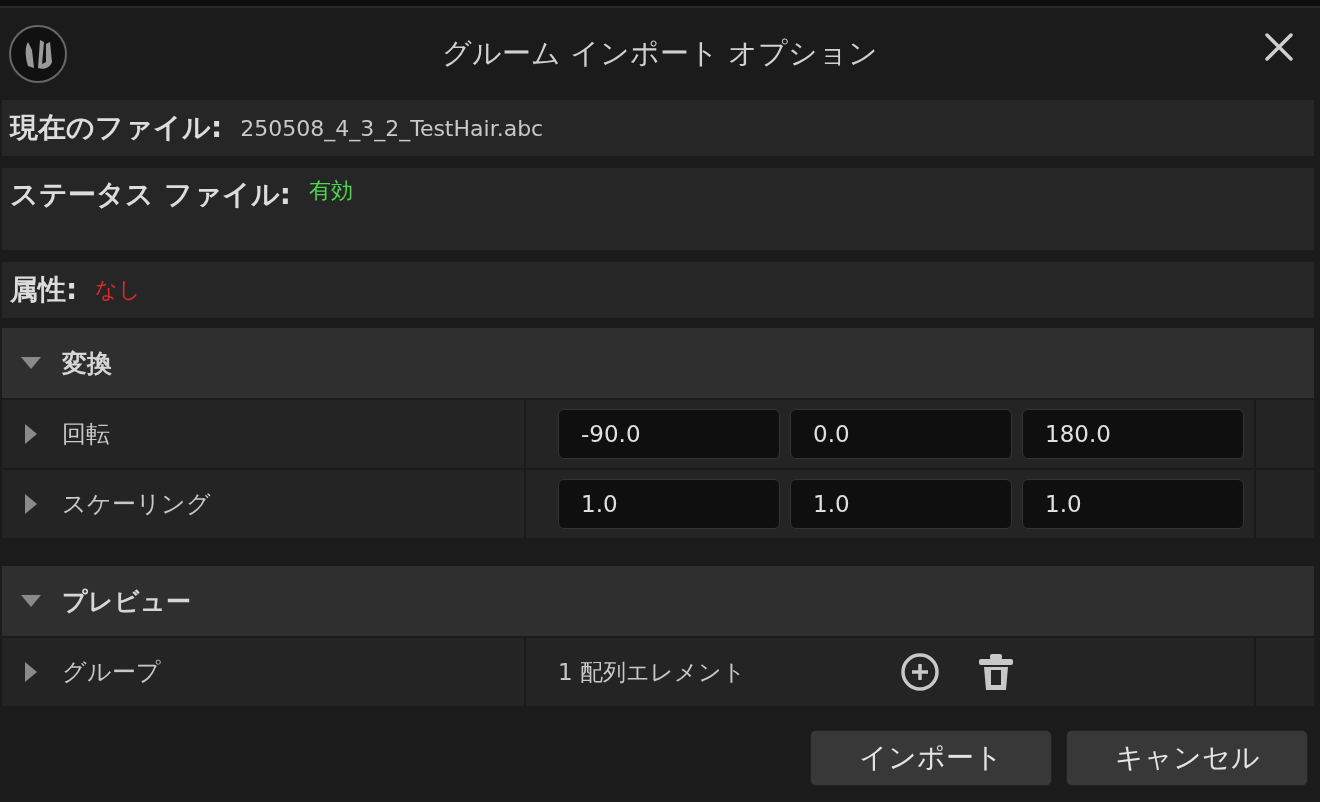  I want to click on property-label: グループ, so click(111, 672).